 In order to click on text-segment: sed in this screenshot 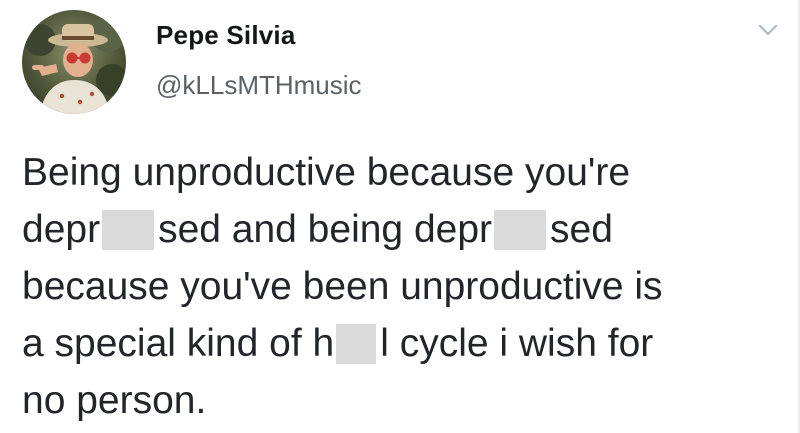, I will do `click(581, 229)`.